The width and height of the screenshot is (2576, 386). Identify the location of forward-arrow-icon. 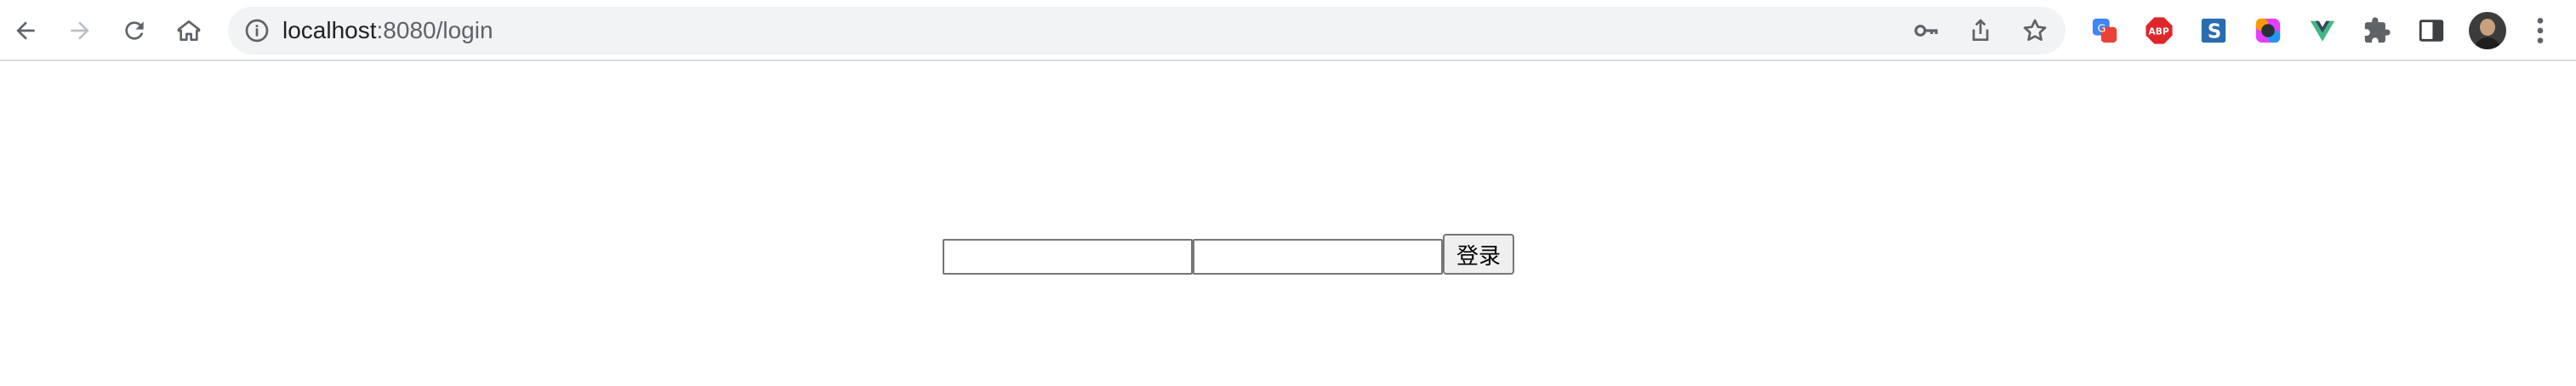
(80, 31).